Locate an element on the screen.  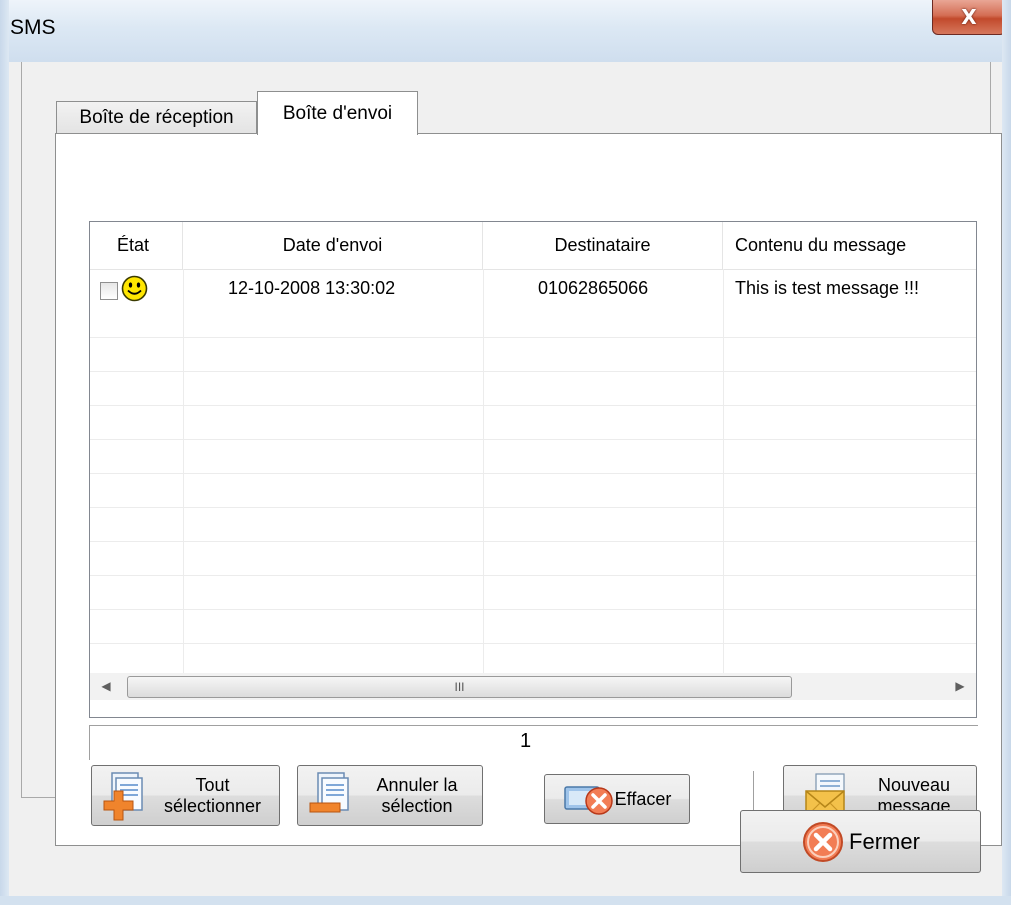
tab-outbox: Boîte d'envoi is located at coordinates (337, 113).